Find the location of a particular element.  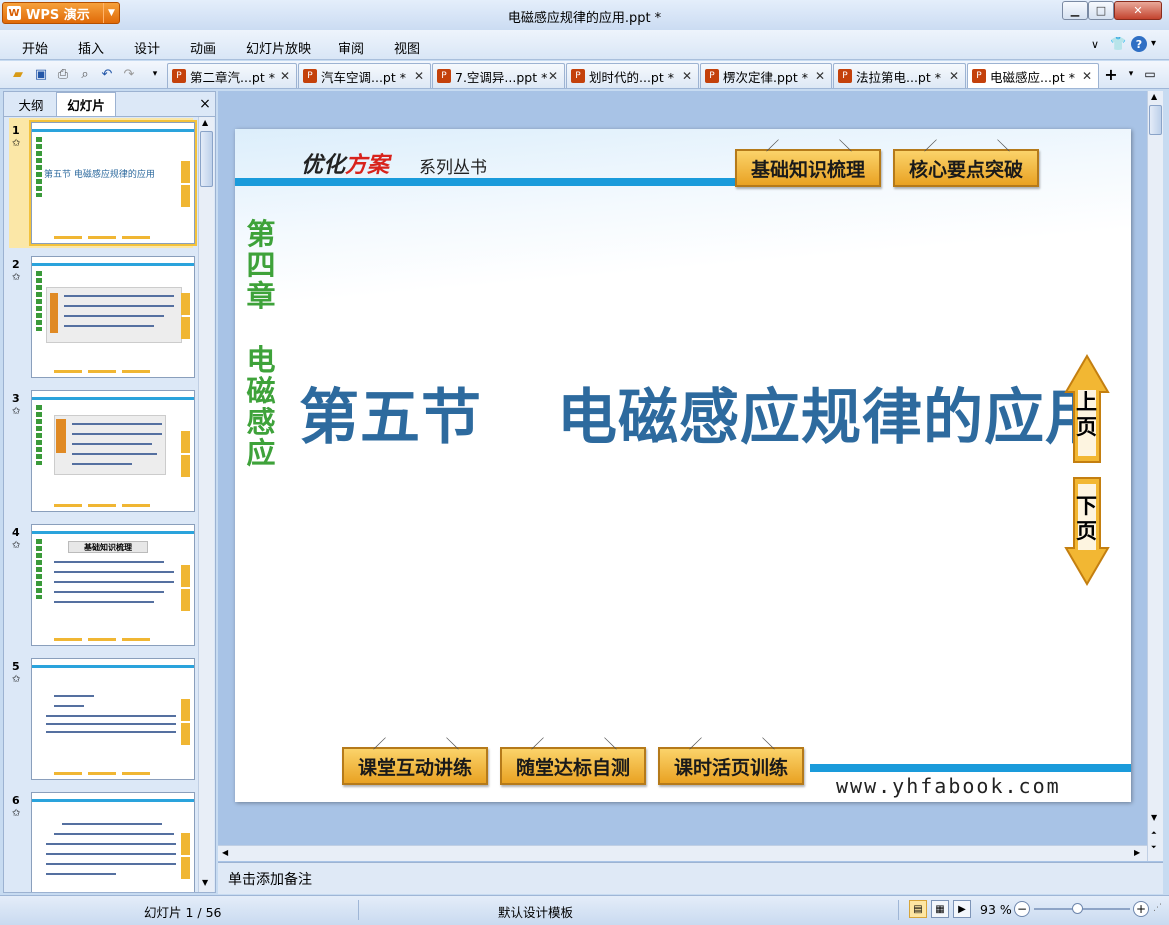

doc-tab-4: P 划时代的...pt * ✕ is located at coordinates (632, 75).